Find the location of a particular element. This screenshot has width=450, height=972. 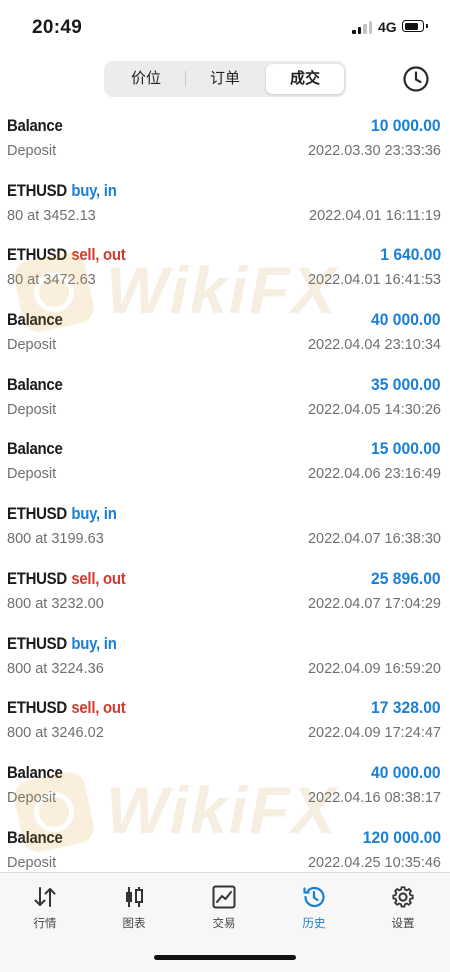

deal-line-main: ETHUSD sell, out 25 896.00 is located at coordinates (224, 580).